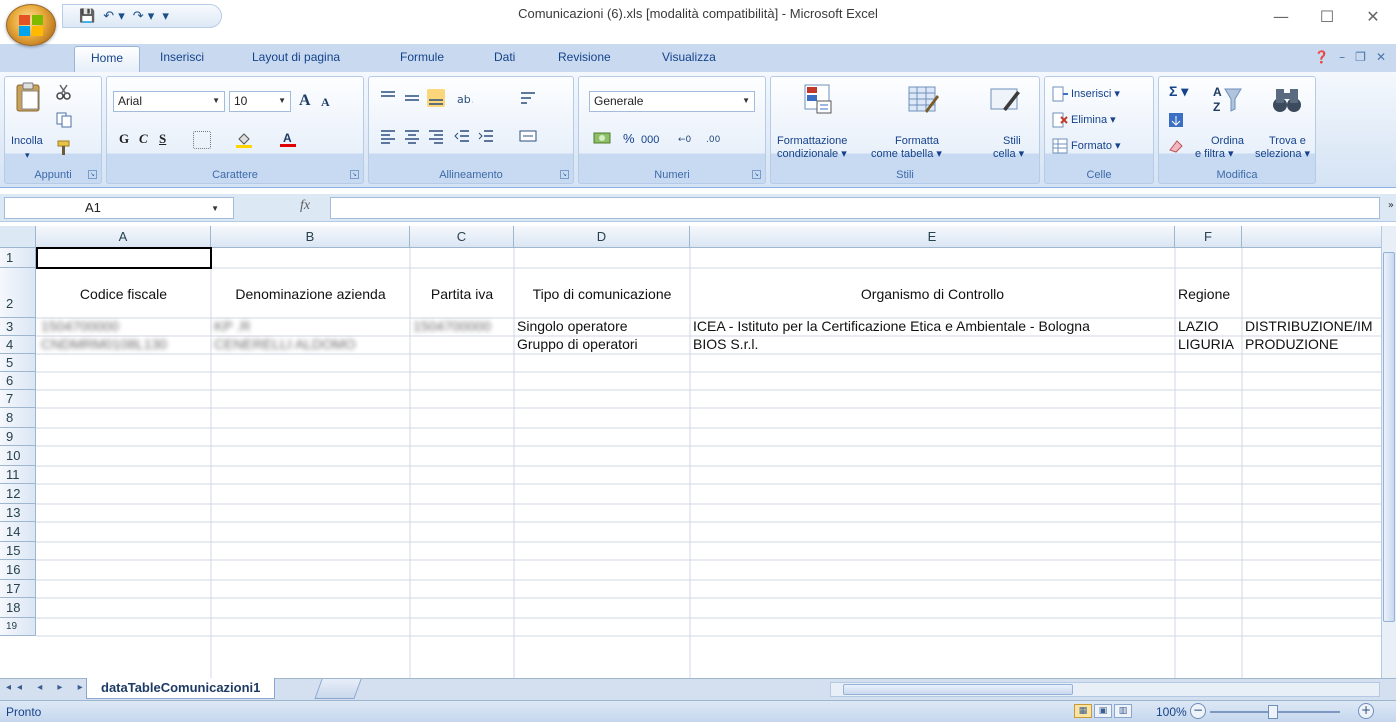 The width and height of the screenshot is (1396, 722). What do you see at coordinates (932, 294) in the screenshot?
I see `cell-e2: Organismo di Controllo` at bounding box center [932, 294].